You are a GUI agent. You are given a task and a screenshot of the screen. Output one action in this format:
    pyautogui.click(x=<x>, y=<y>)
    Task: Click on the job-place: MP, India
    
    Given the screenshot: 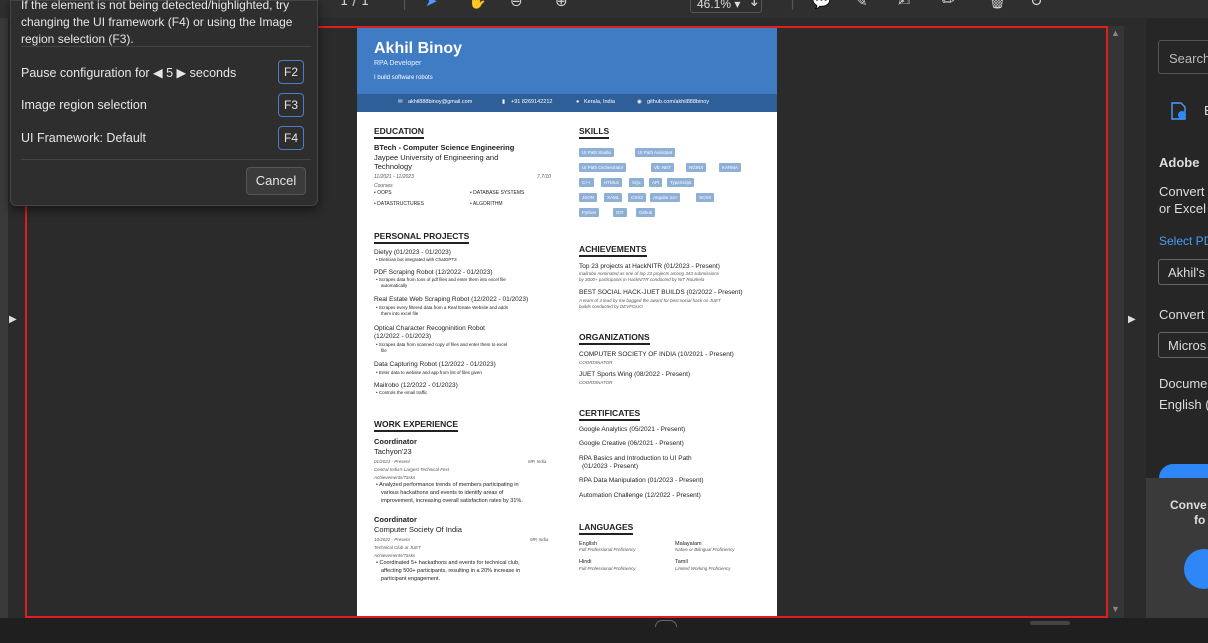 What is the action you would take?
    pyautogui.click(x=537, y=461)
    